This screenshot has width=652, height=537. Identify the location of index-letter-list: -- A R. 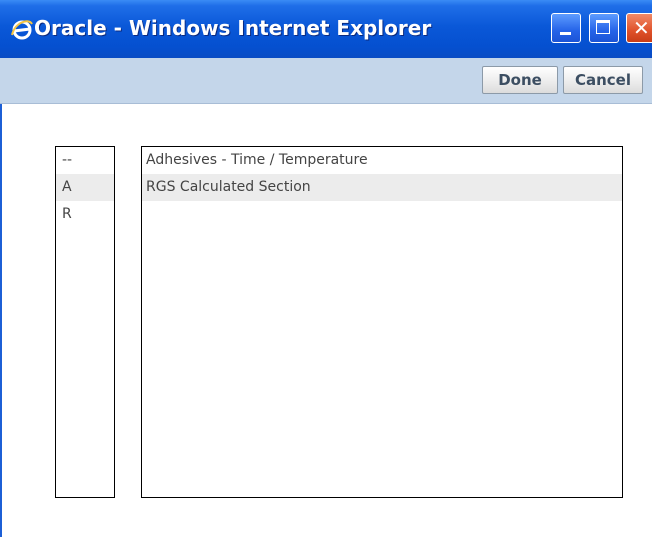
(85, 322).